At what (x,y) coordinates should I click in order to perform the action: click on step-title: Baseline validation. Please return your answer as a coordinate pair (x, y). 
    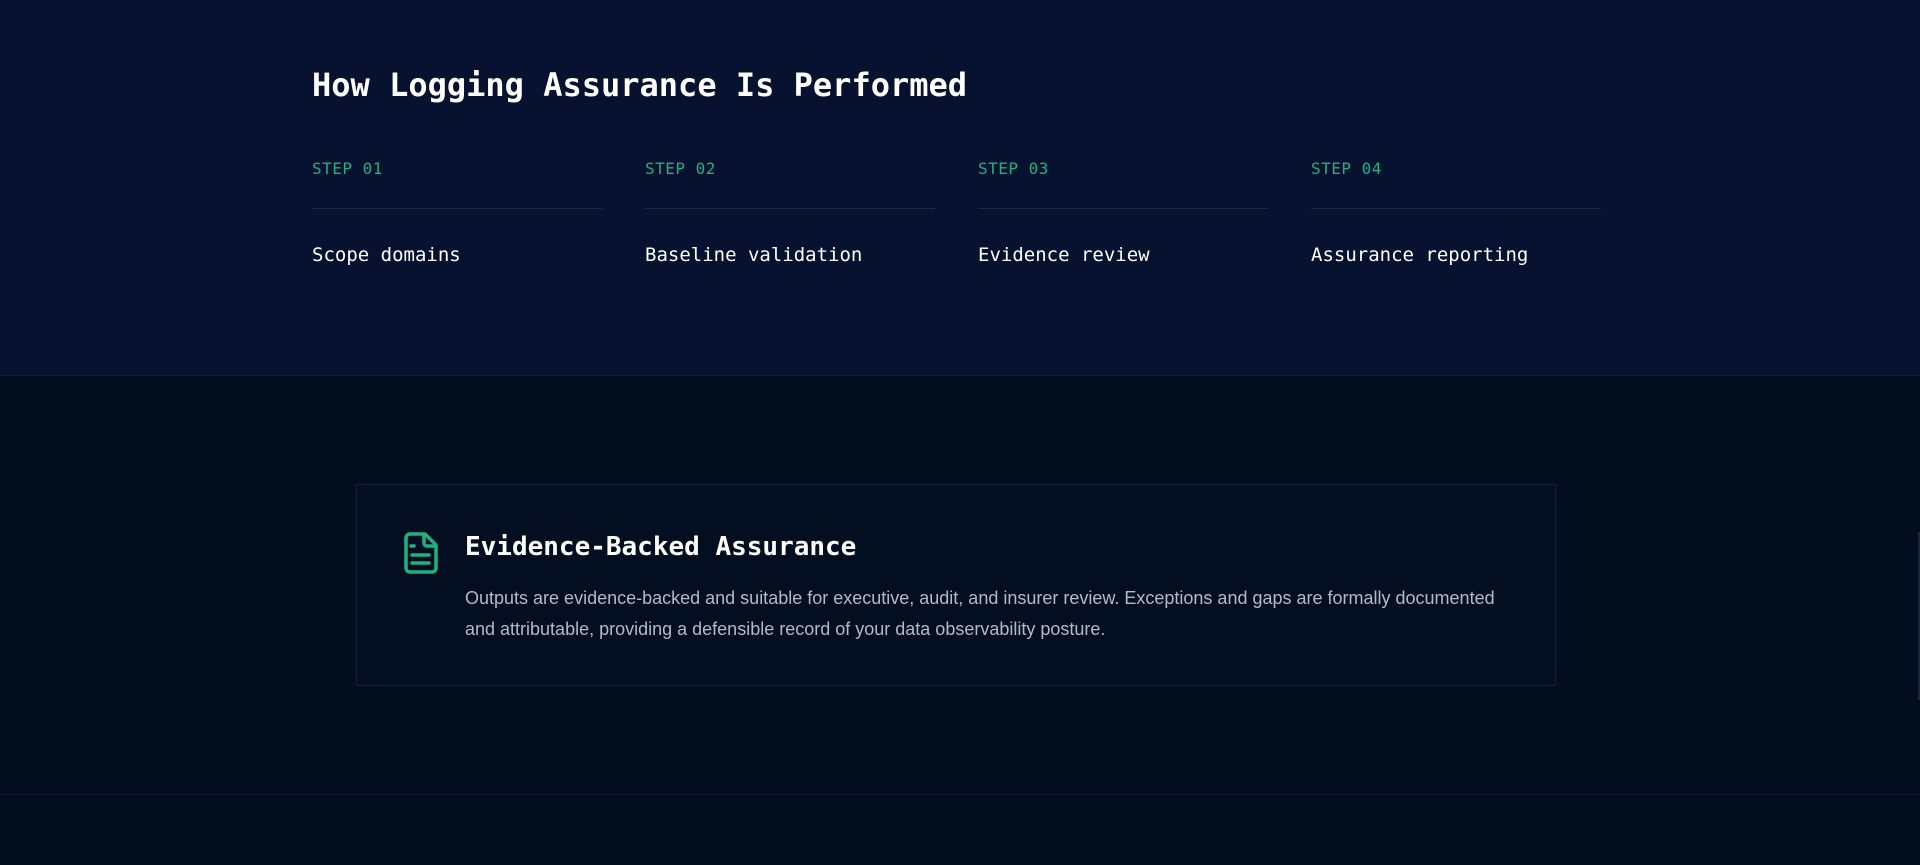
    Looking at the image, I should click on (754, 255).